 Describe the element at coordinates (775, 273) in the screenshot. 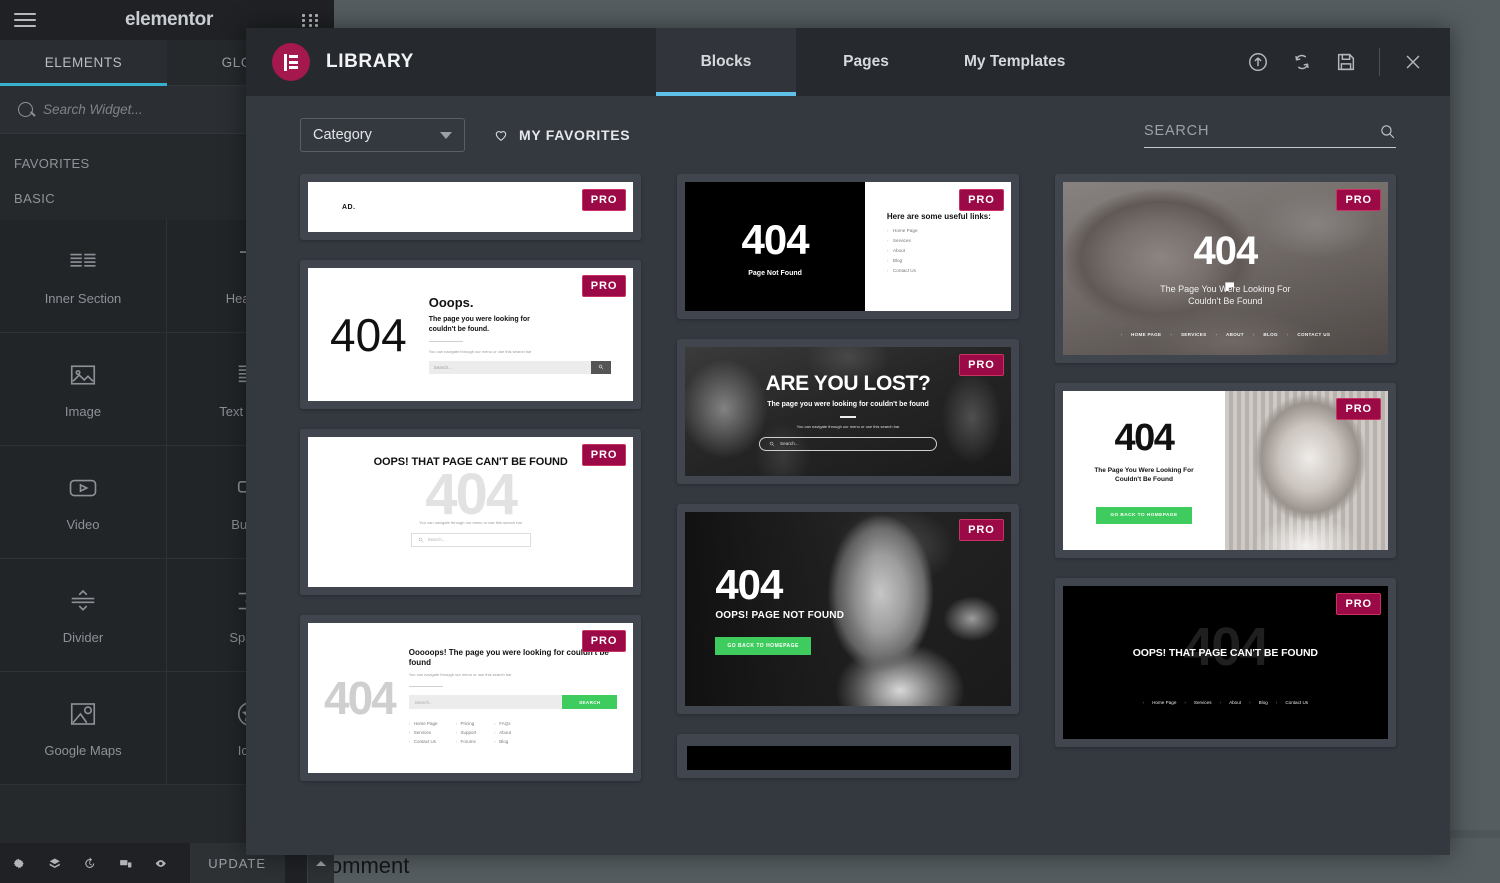

I see `preview-subheading: Page Not Found` at that location.